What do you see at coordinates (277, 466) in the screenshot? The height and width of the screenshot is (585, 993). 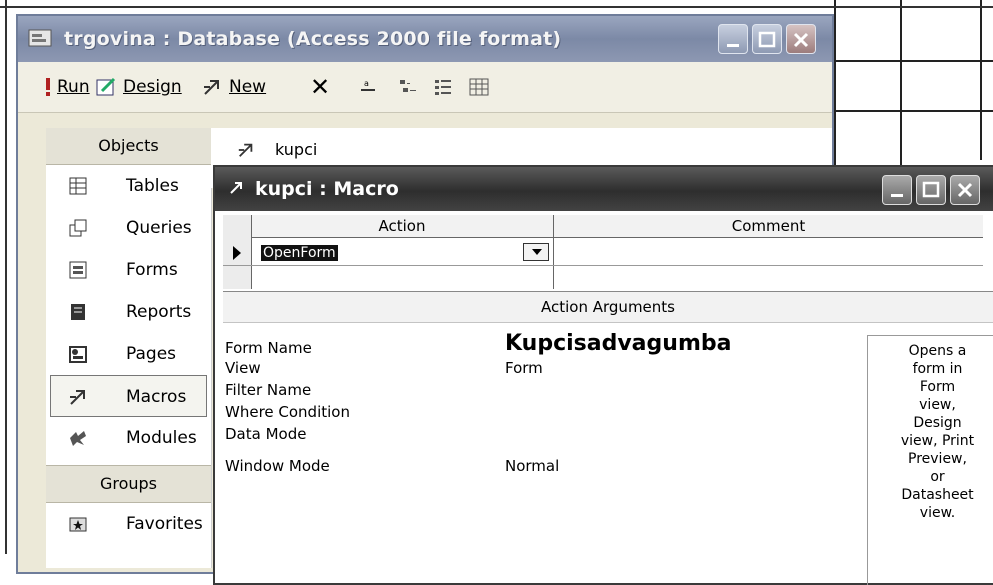 I see `arg-label-window-mode: Window Mode` at bounding box center [277, 466].